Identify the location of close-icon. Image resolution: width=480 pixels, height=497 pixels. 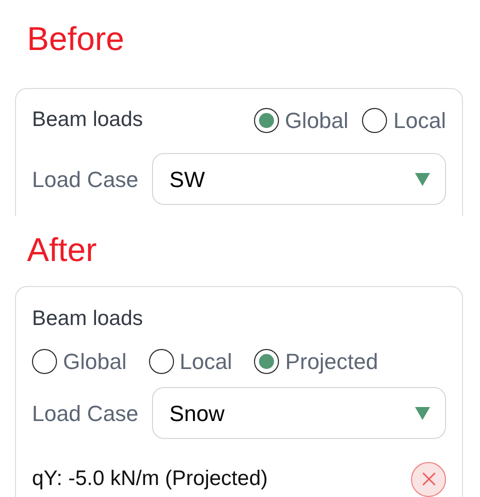
(429, 479).